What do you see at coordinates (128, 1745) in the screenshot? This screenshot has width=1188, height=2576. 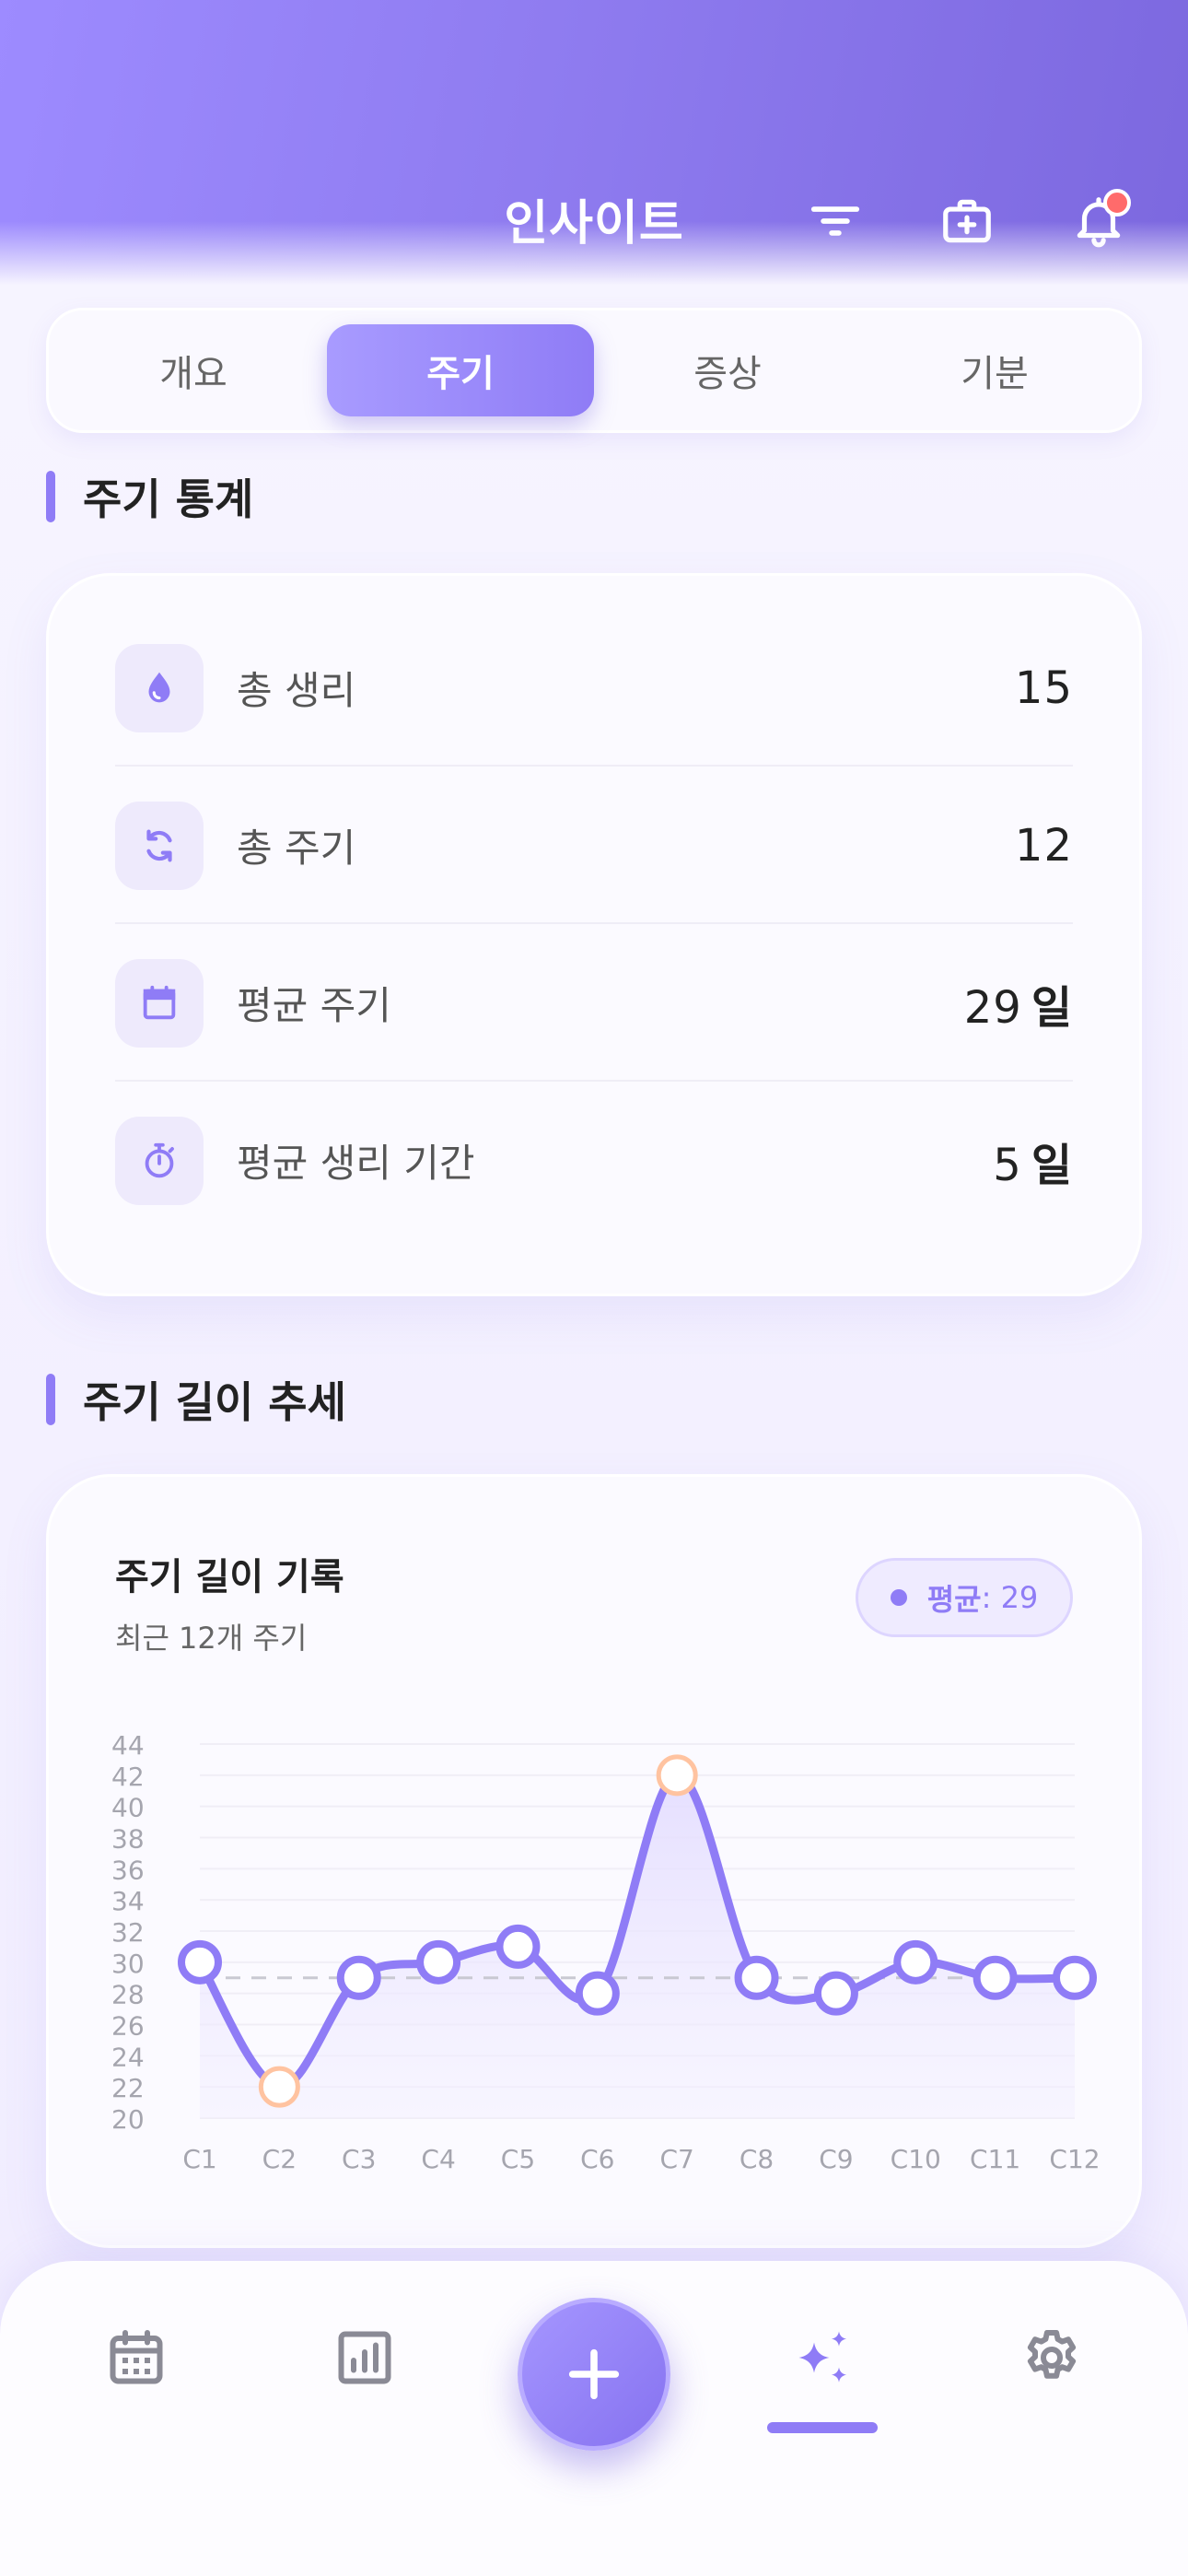 I see `y-tick-label: 44` at bounding box center [128, 1745].